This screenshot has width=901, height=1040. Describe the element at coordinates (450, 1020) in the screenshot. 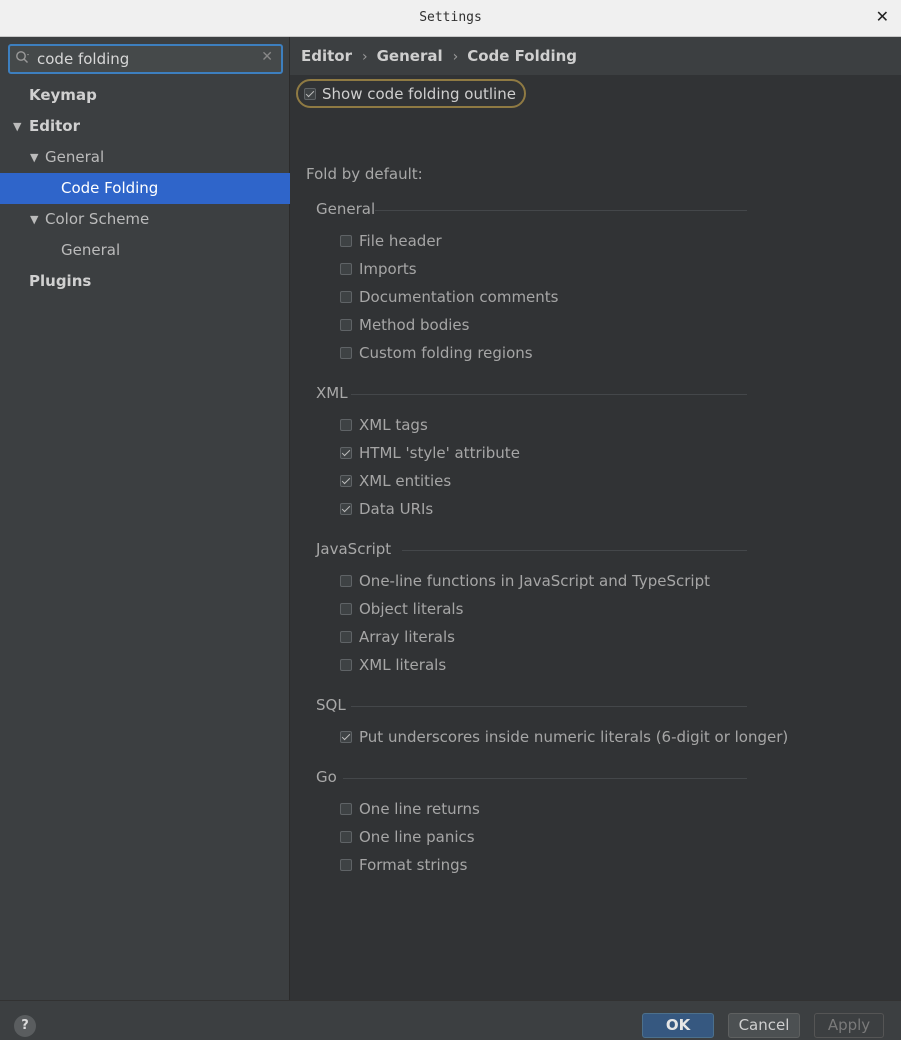

I see `dialog-footer: ? OK Cancel Apply` at that location.